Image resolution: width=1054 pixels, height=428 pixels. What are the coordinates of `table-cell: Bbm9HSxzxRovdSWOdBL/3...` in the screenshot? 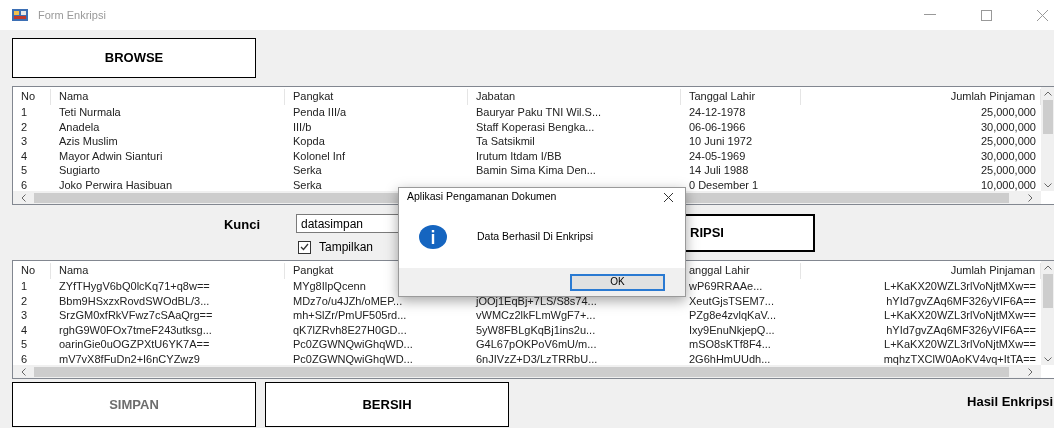 It's located at (134, 300).